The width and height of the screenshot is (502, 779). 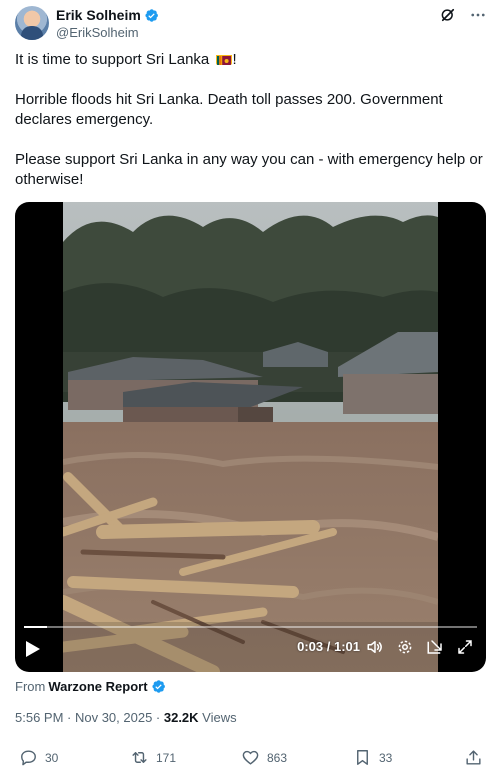 What do you see at coordinates (328, 646) in the screenshot?
I see `video-time: 0:03 / 1:01` at bounding box center [328, 646].